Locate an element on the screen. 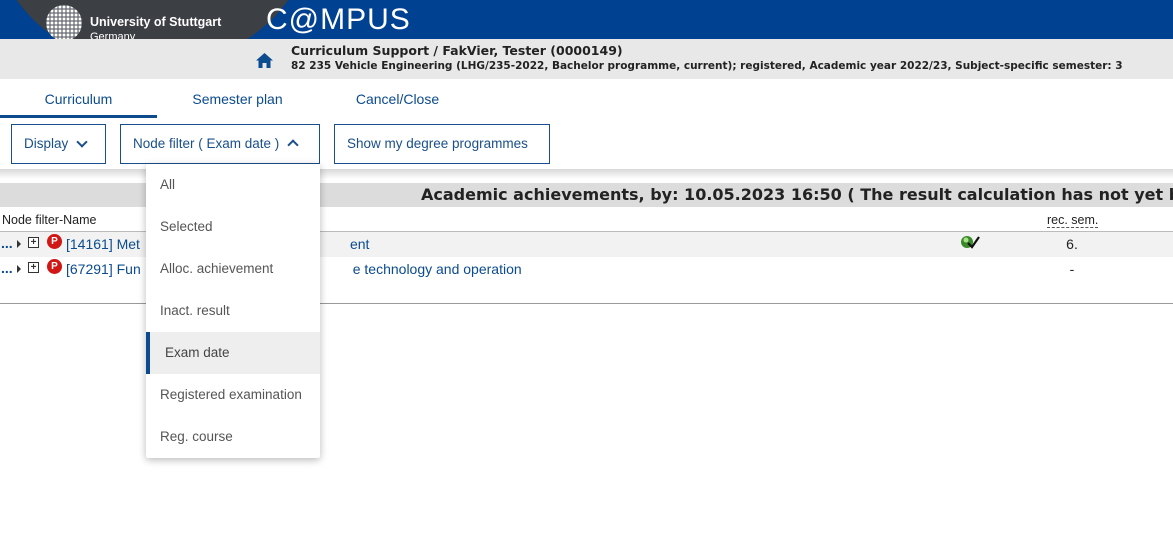 Image resolution: width=1173 pixels, height=545 pixels. filter-option-exam-date: Exam date is located at coordinates (233, 353).